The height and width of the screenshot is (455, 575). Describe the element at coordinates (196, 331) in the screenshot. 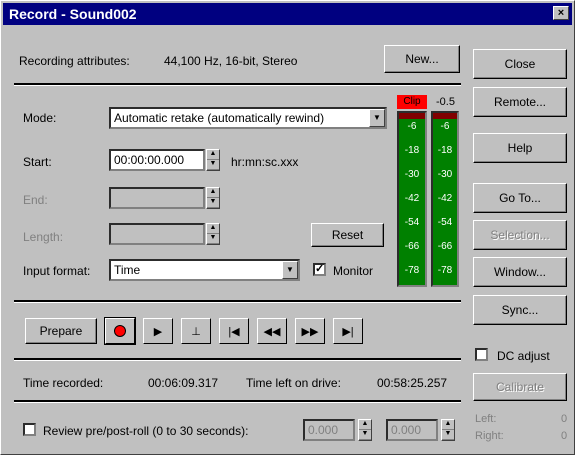

I see `play-to-end-icon: ⊥` at that location.